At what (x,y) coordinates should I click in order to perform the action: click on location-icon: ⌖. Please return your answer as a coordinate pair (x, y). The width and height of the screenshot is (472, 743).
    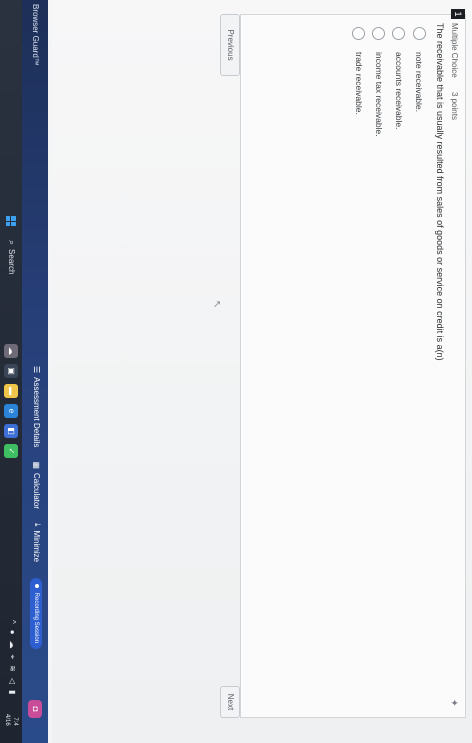
    Looking at the image, I should click on (12, 657).